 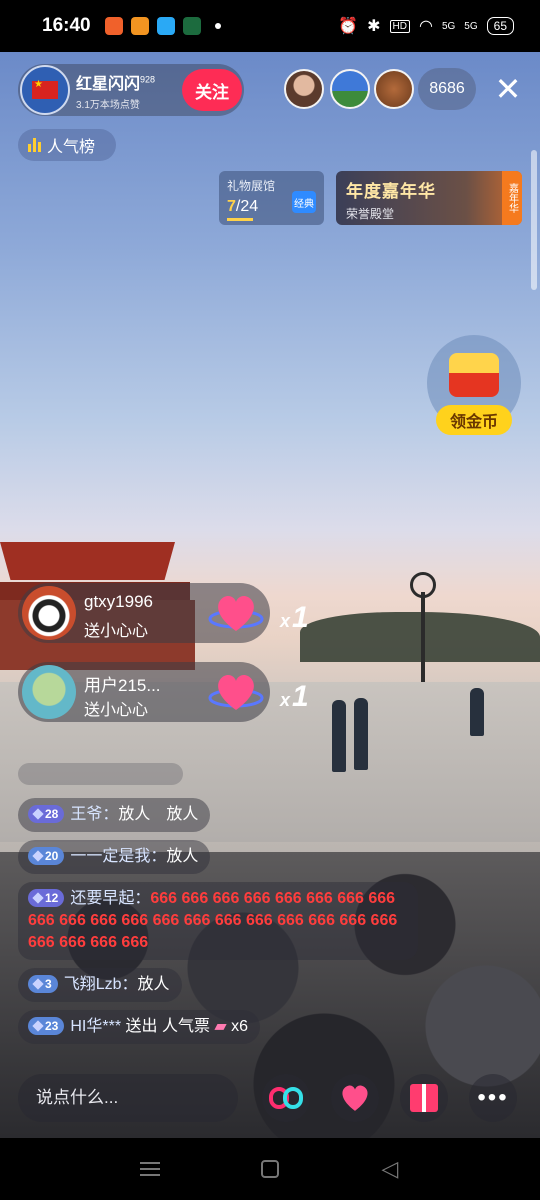 I want to click on gift-event-row: gtxy1996 送小心心 x1, so click(x=163, y=613).